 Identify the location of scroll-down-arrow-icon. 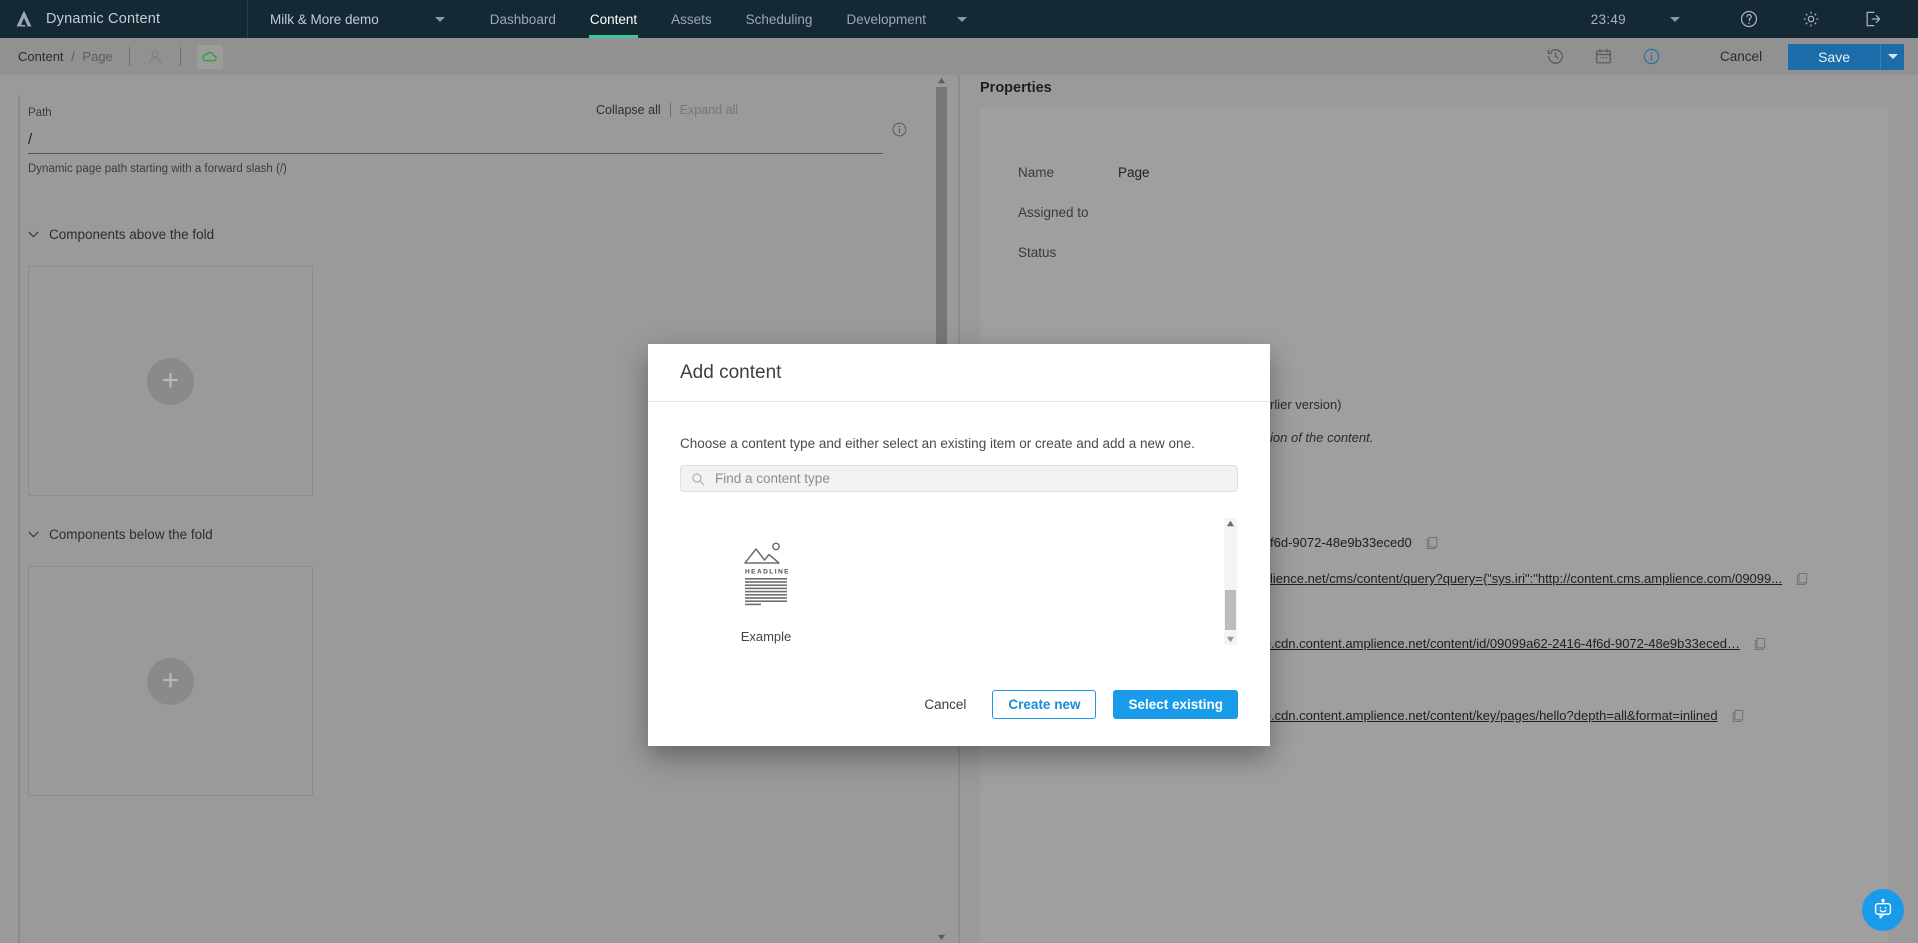
(1230, 639).